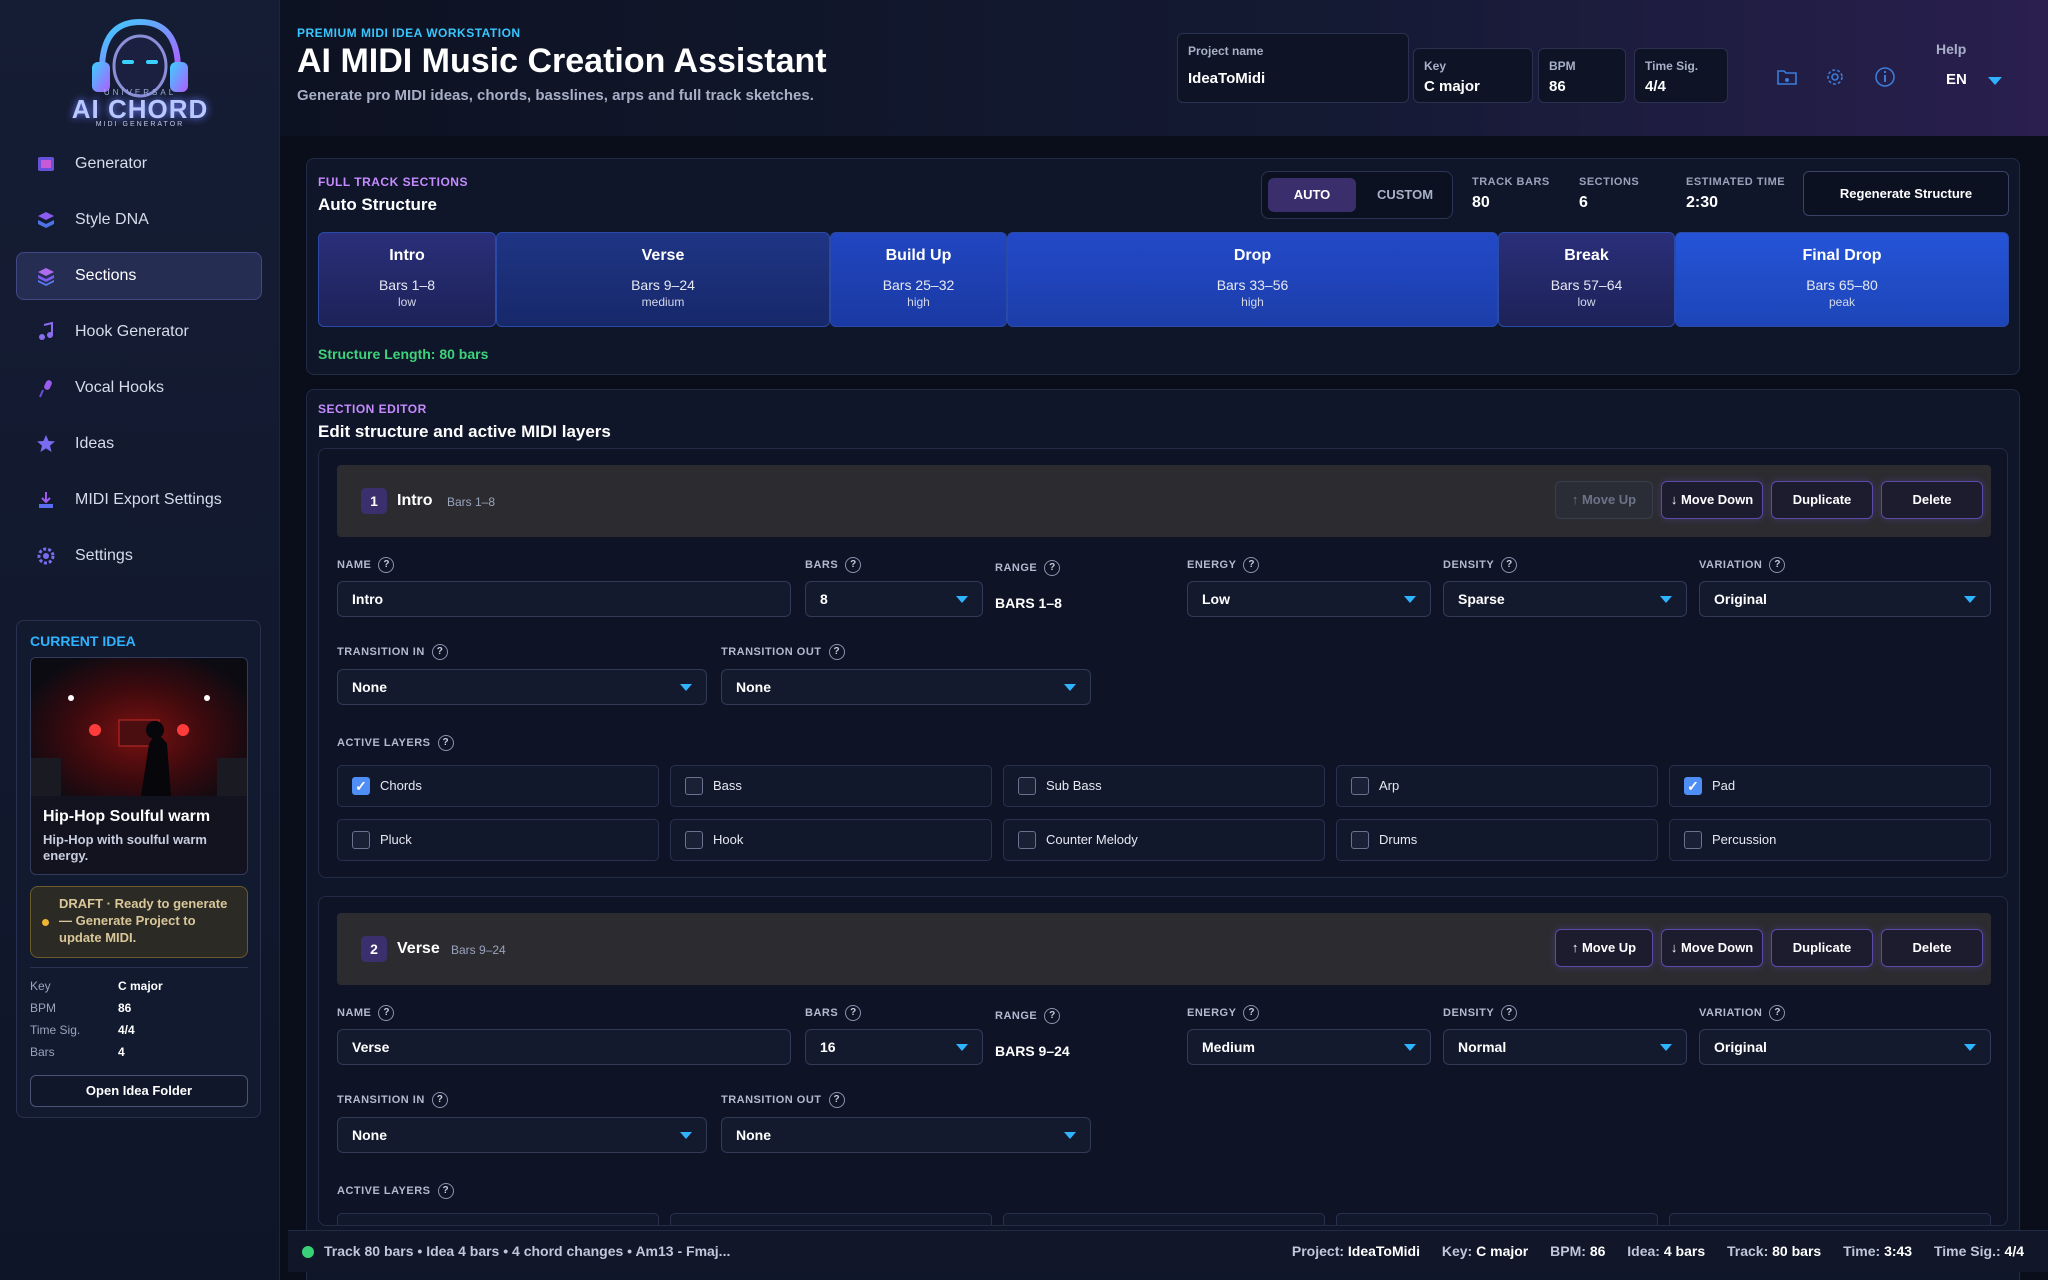 This screenshot has height=1280, width=2048. Describe the element at coordinates (498, 786) in the screenshot. I see `layer-chords: ✓ Chords` at that location.